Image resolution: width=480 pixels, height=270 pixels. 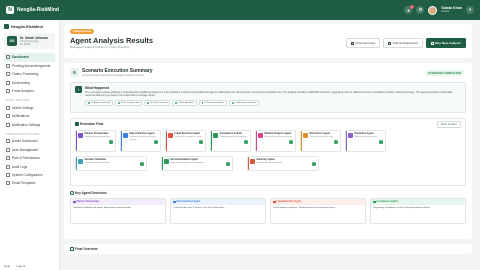 I want to click on view-full-case-button: View Full Case, so click(x=363, y=43).